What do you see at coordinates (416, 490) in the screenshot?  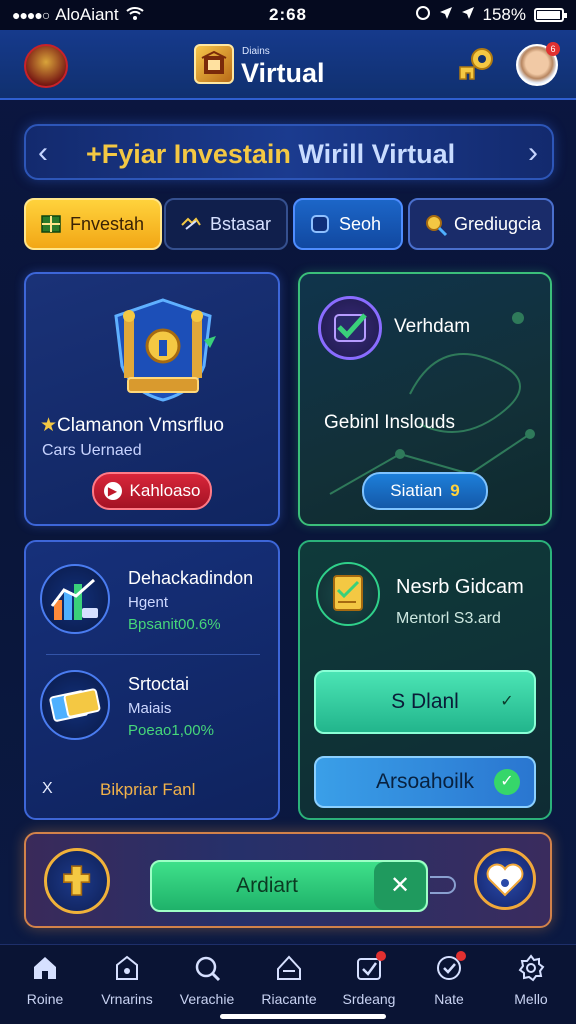 I see `verification-button-label: Siatian` at bounding box center [416, 490].